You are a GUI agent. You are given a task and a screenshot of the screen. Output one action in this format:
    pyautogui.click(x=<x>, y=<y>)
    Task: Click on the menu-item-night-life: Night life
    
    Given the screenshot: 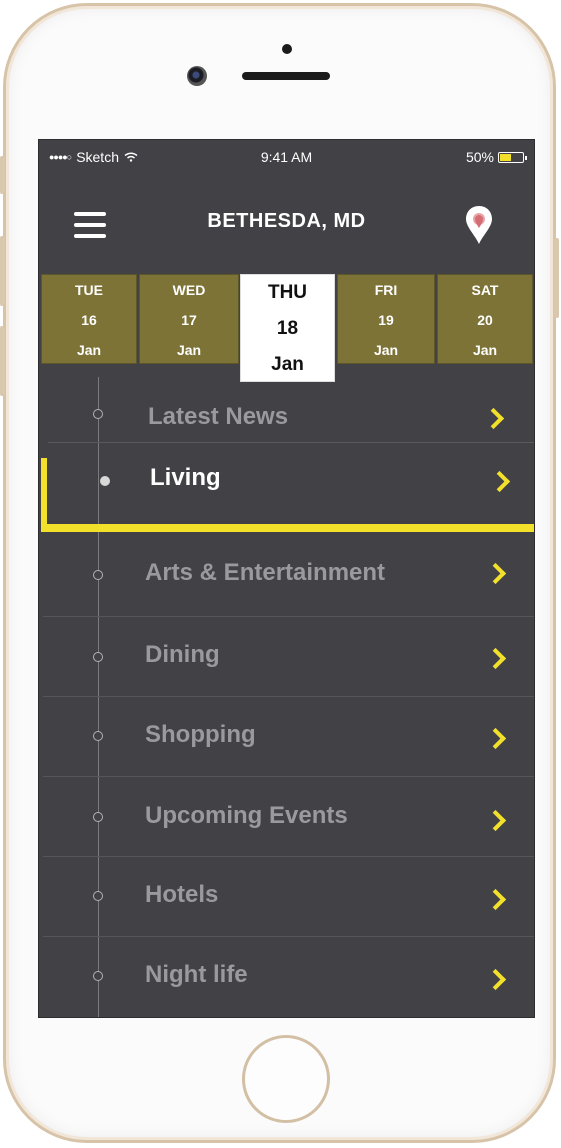 What is the action you would take?
    pyautogui.click(x=286, y=977)
    